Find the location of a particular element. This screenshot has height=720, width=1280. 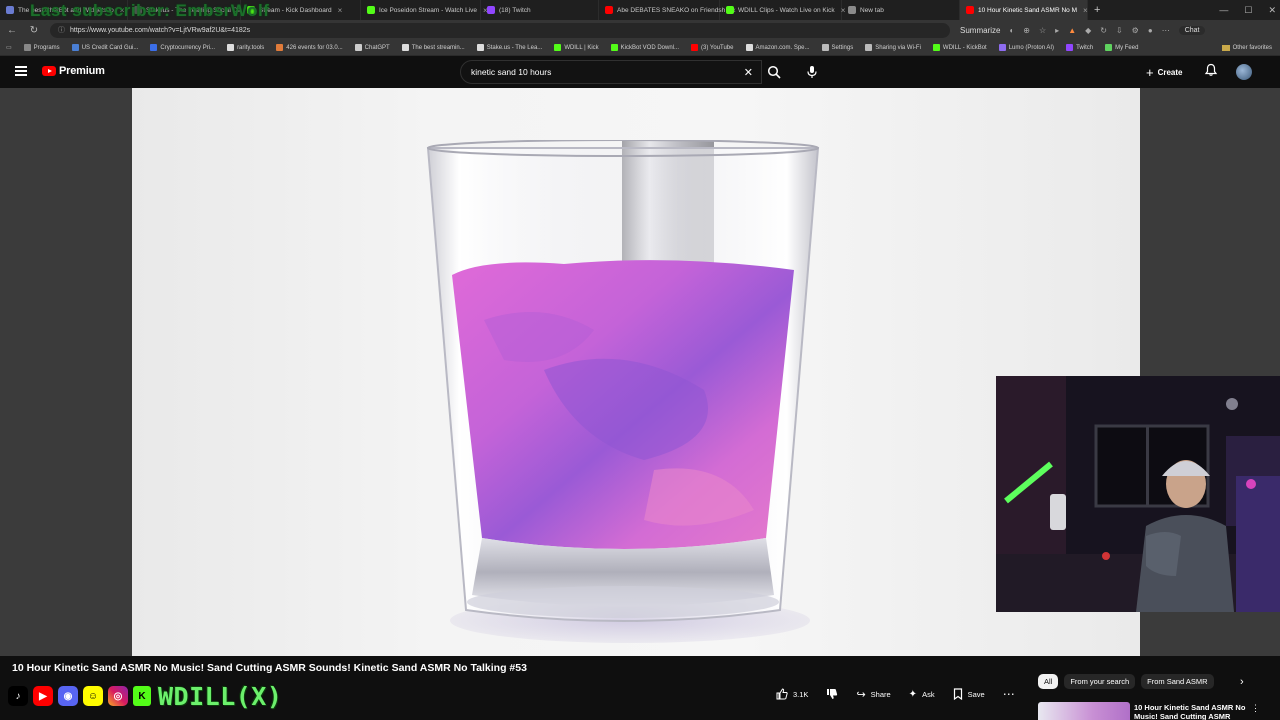

create-button: + Create is located at coordinates (1164, 72).